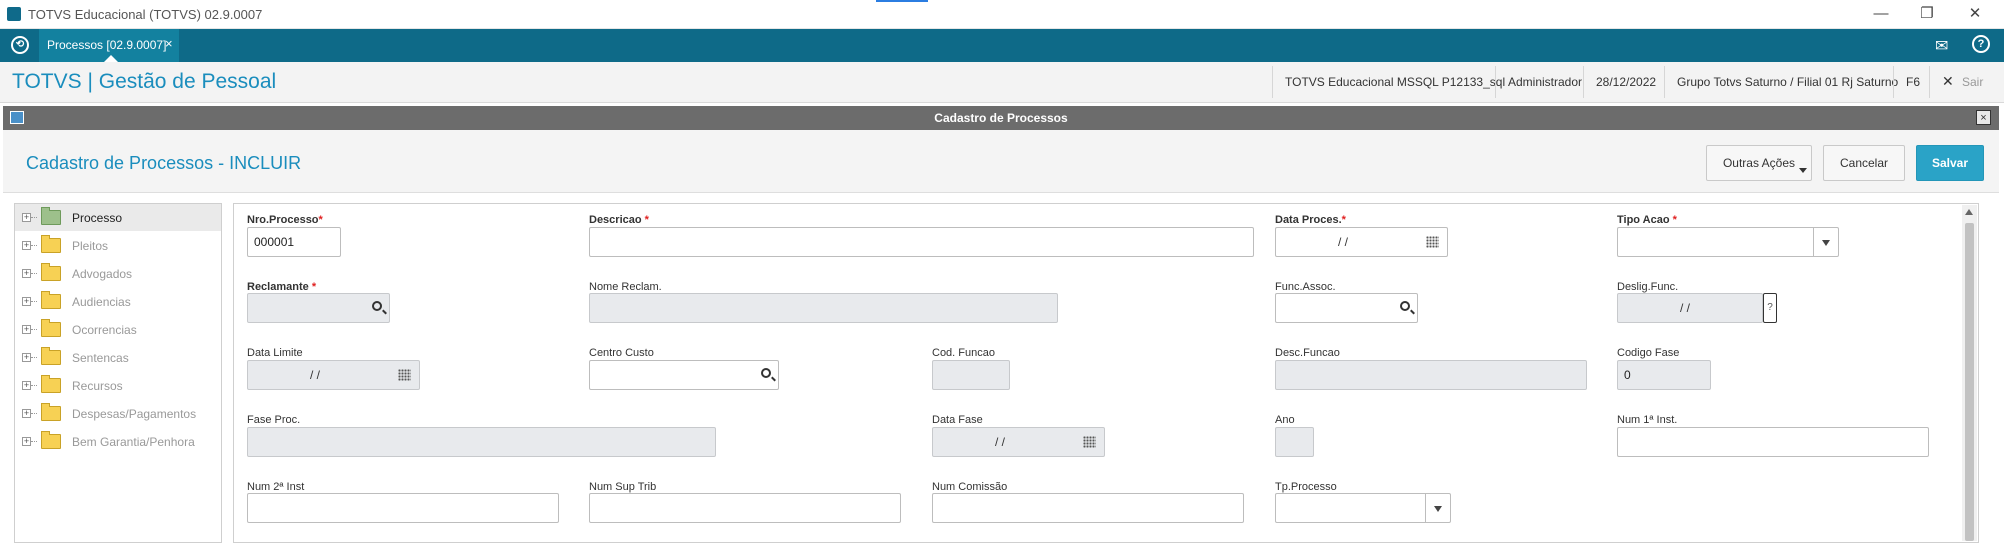 This screenshot has height=543, width=2004. Describe the element at coordinates (118, 301) in the screenshot. I see `tree-item-audiencias: + Audiencias` at that location.